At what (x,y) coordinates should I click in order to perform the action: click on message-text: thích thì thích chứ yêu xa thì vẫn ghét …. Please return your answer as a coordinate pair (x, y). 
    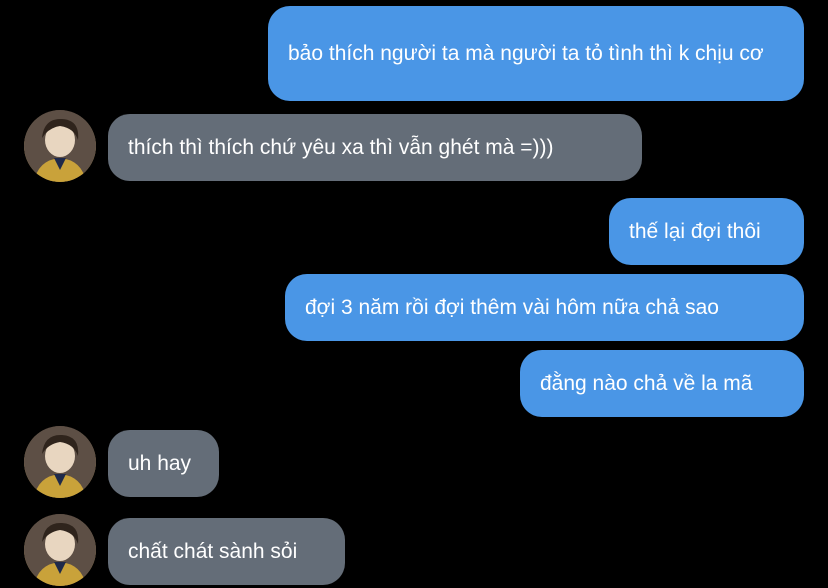
    Looking at the image, I should click on (341, 147).